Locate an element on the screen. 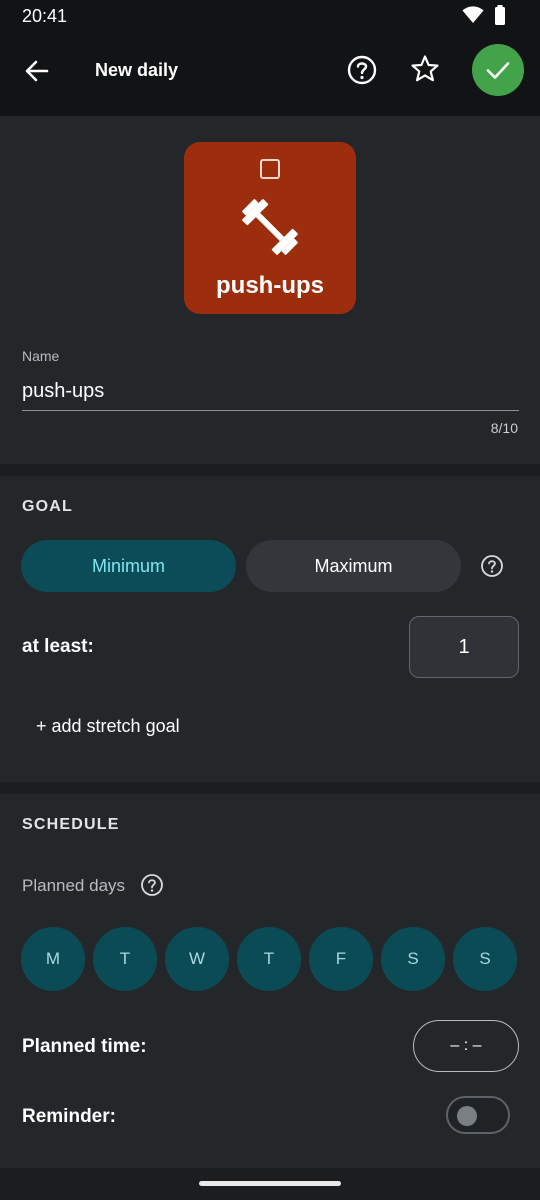 This screenshot has width=540, height=1200. schedule-section-title: SCHEDULE is located at coordinates (71, 824).